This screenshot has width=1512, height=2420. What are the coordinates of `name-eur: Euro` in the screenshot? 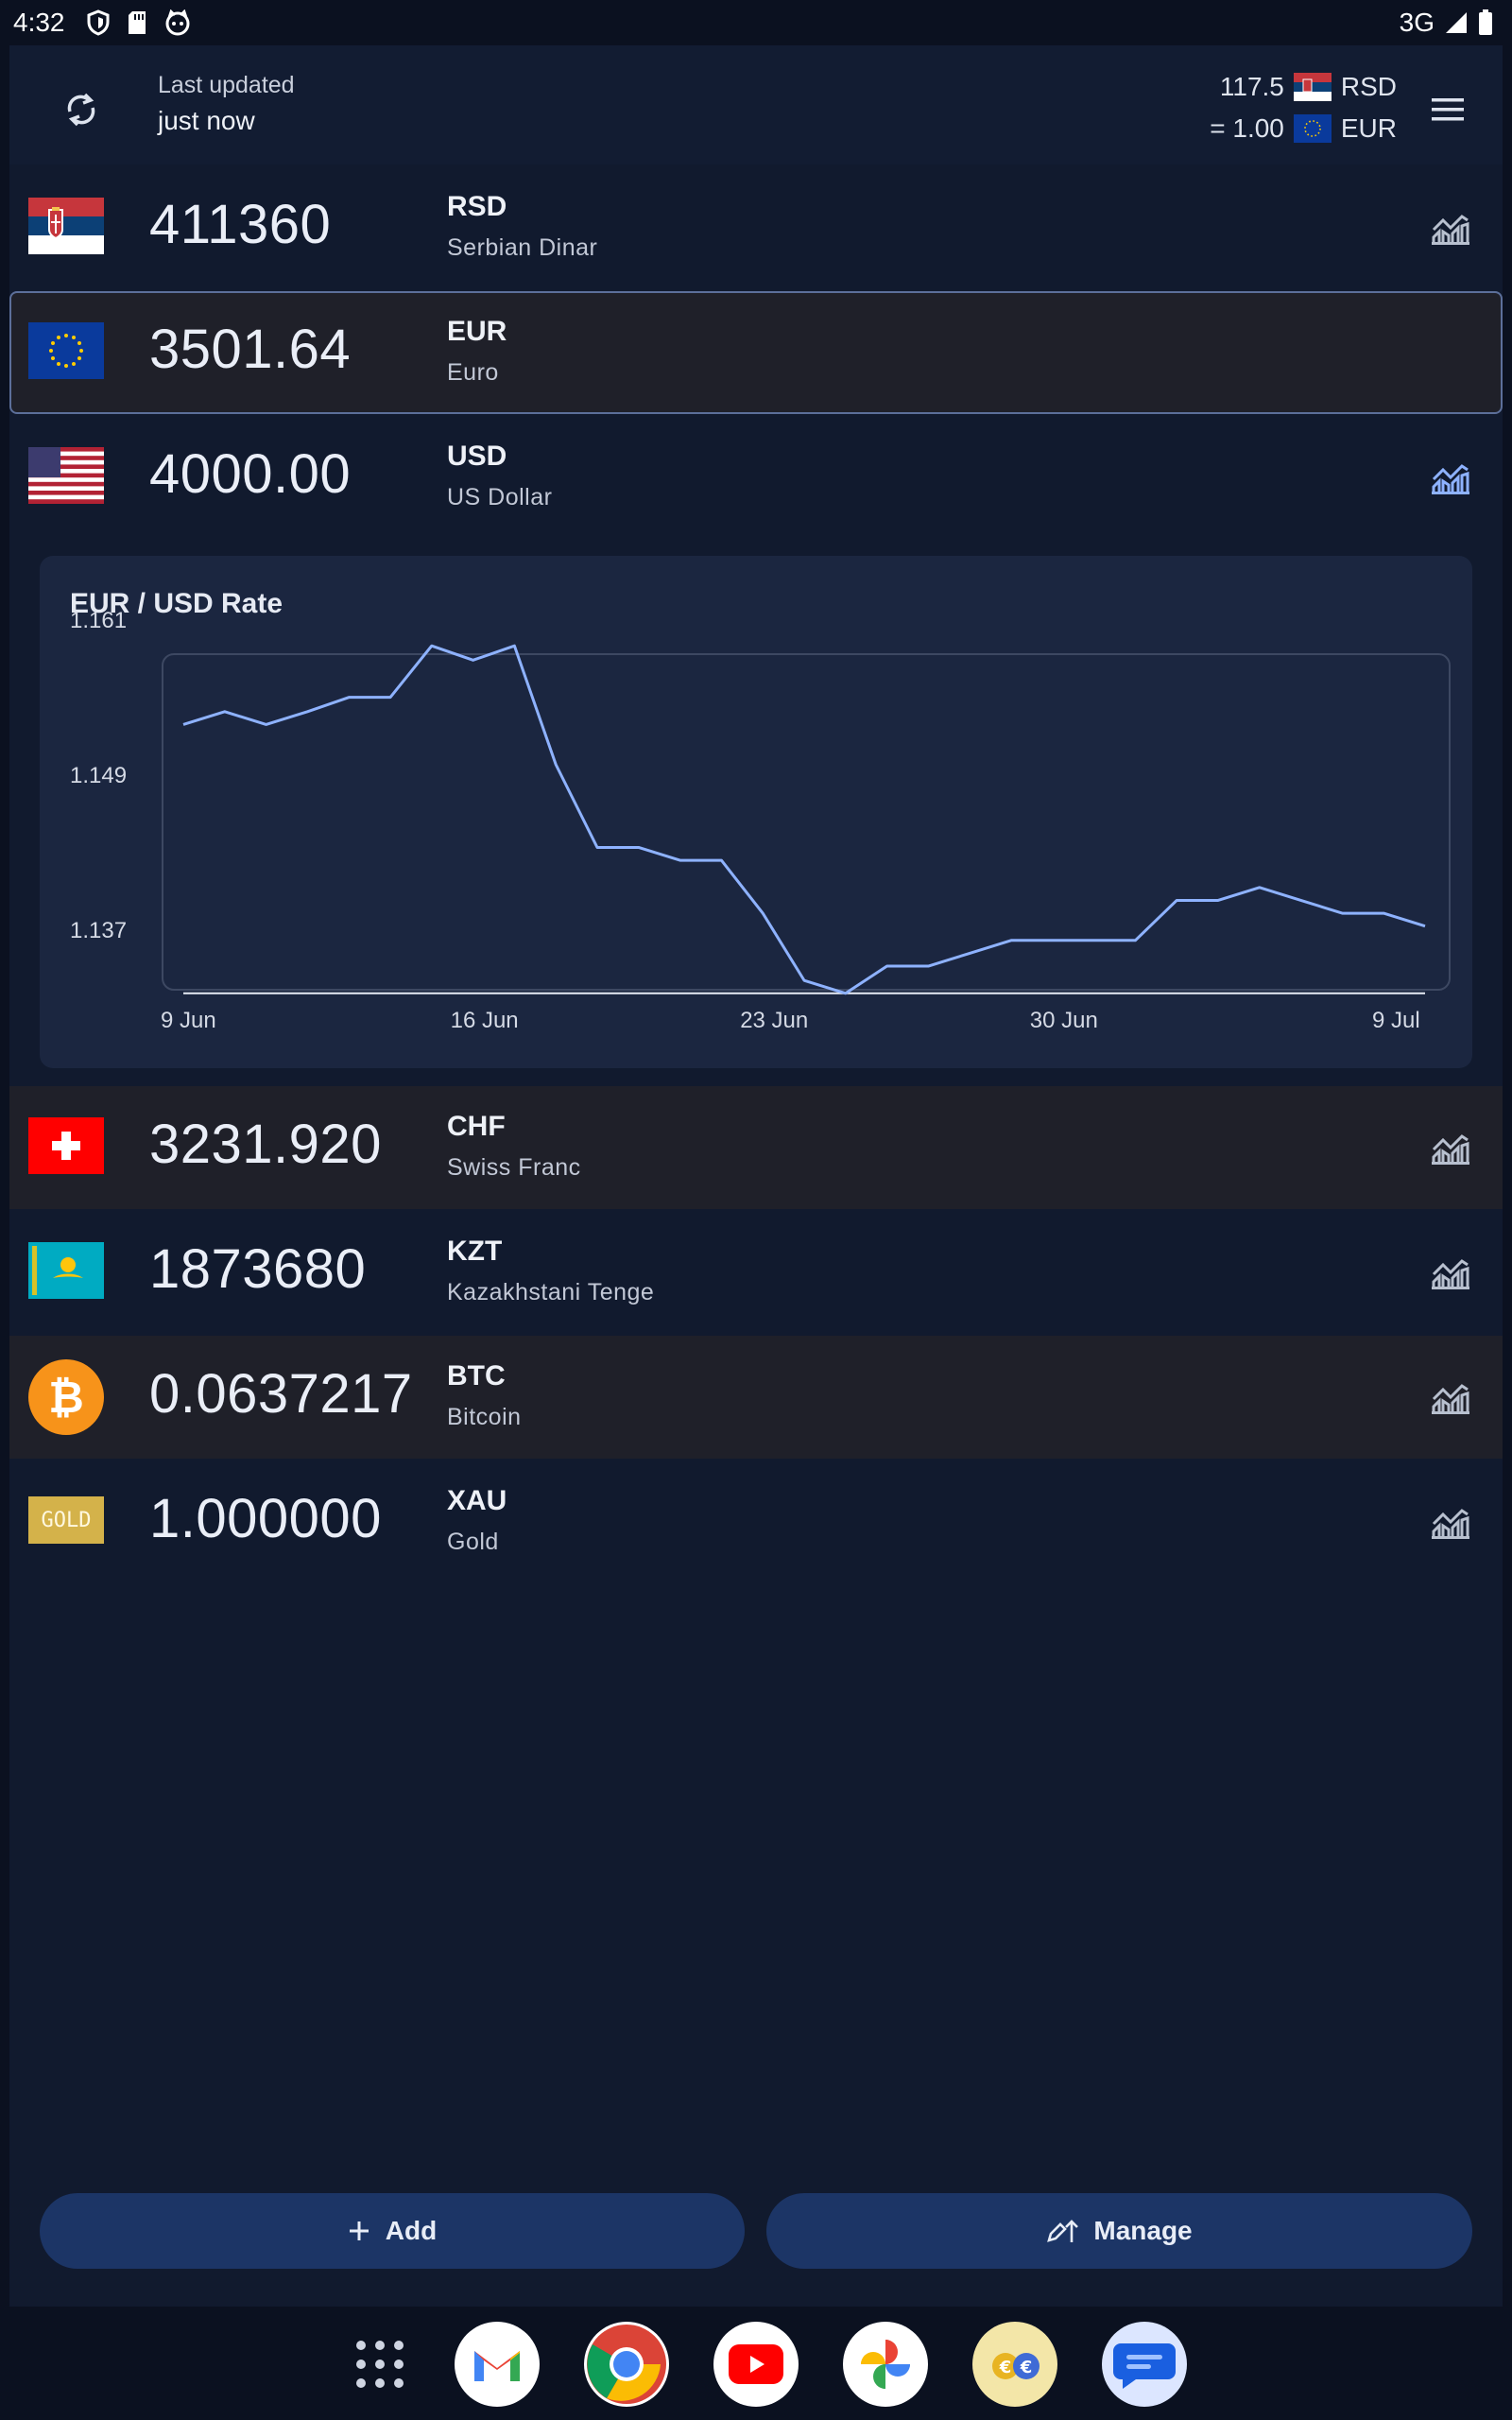 It's located at (473, 373).